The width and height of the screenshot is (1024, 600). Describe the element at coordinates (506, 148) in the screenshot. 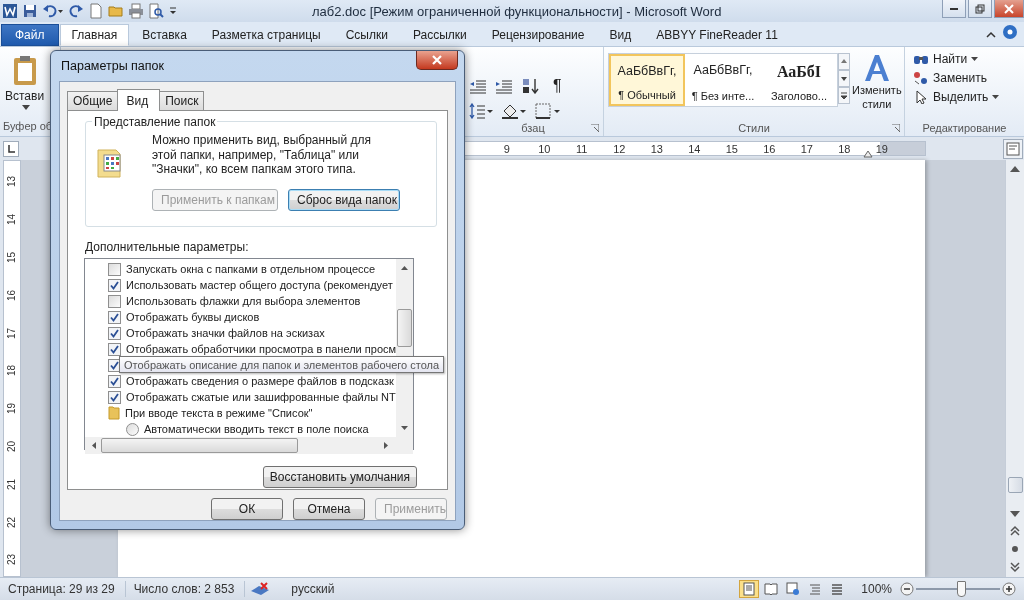

I see `ruler-number: 9` at that location.